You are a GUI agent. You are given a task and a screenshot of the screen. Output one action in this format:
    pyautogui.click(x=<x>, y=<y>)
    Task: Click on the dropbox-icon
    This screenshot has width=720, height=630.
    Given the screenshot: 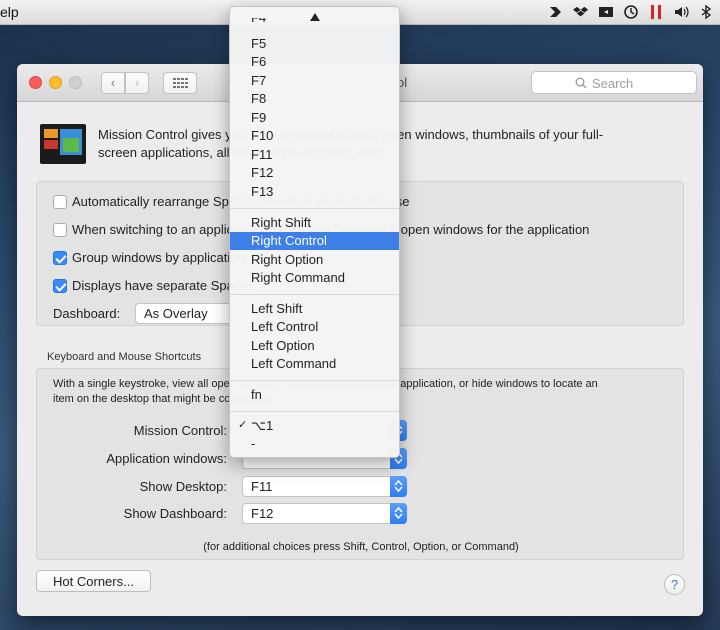 What is the action you would take?
    pyautogui.click(x=581, y=12)
    